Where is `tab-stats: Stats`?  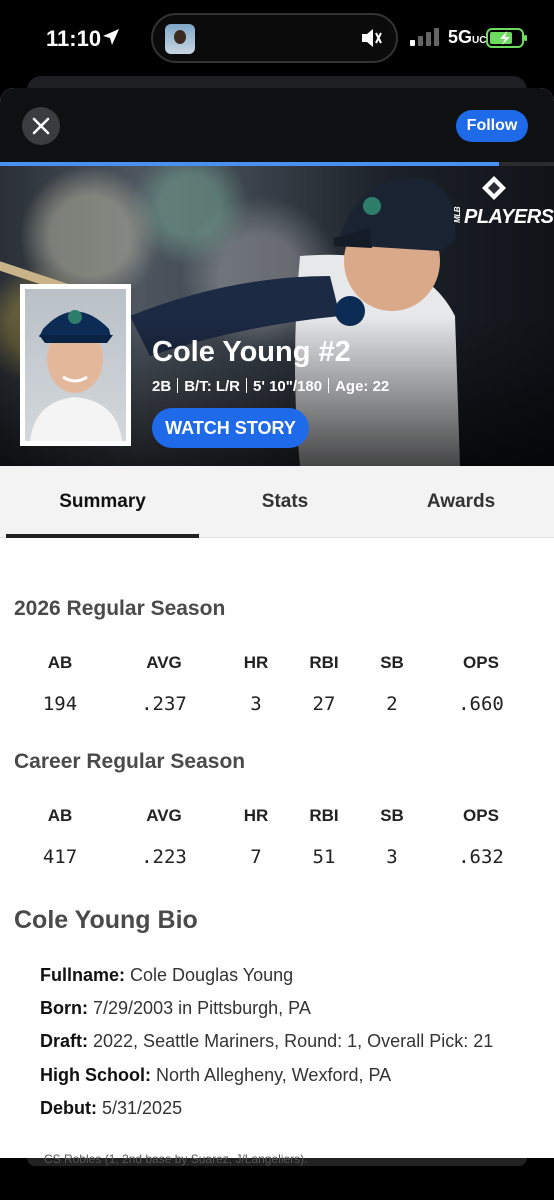 tab-stats: Stats is located at coordinates (285, 502).